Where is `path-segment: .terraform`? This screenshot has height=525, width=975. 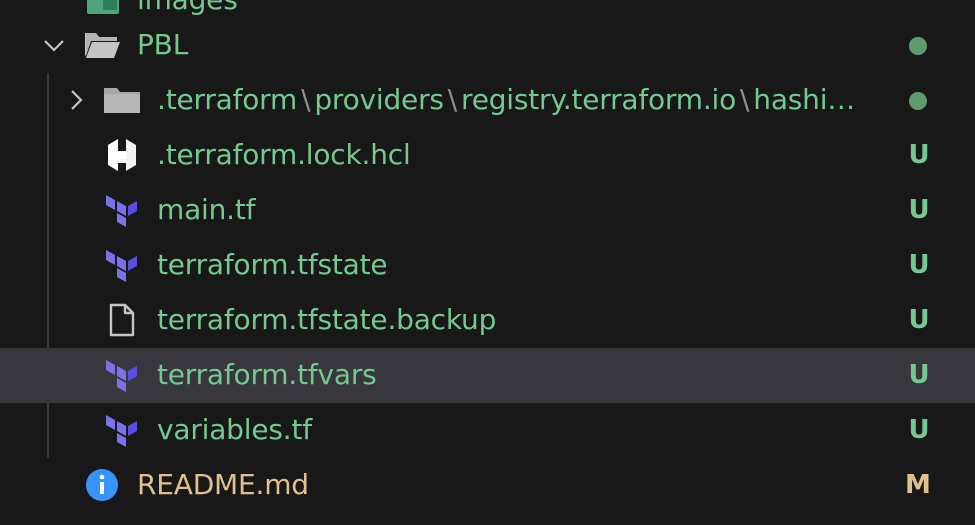 path-segment: .terraform is located at coordinates (227, 99).